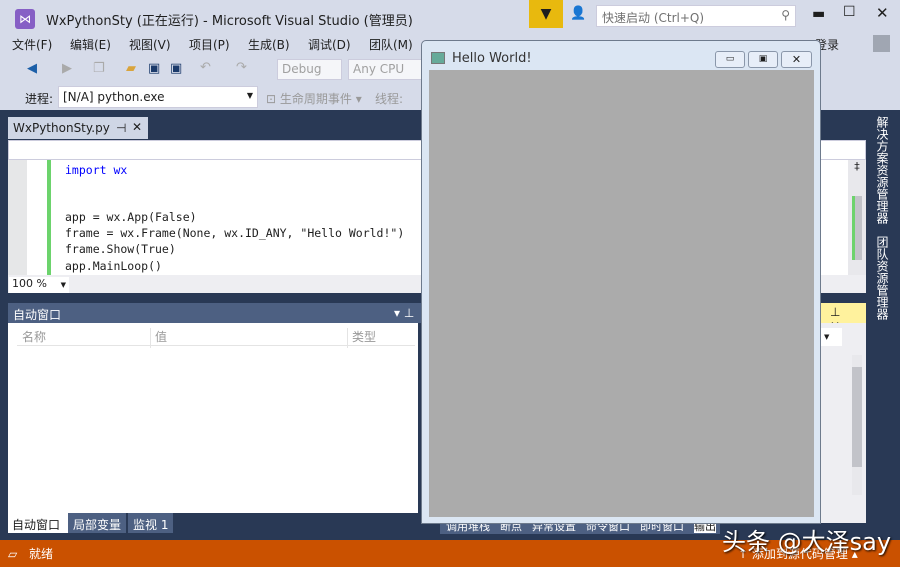 The image size is (900, 567). Describe the element at coordinates (578, 13) in the screenshot. I see `account-feedback-icon: 👤` at that location.